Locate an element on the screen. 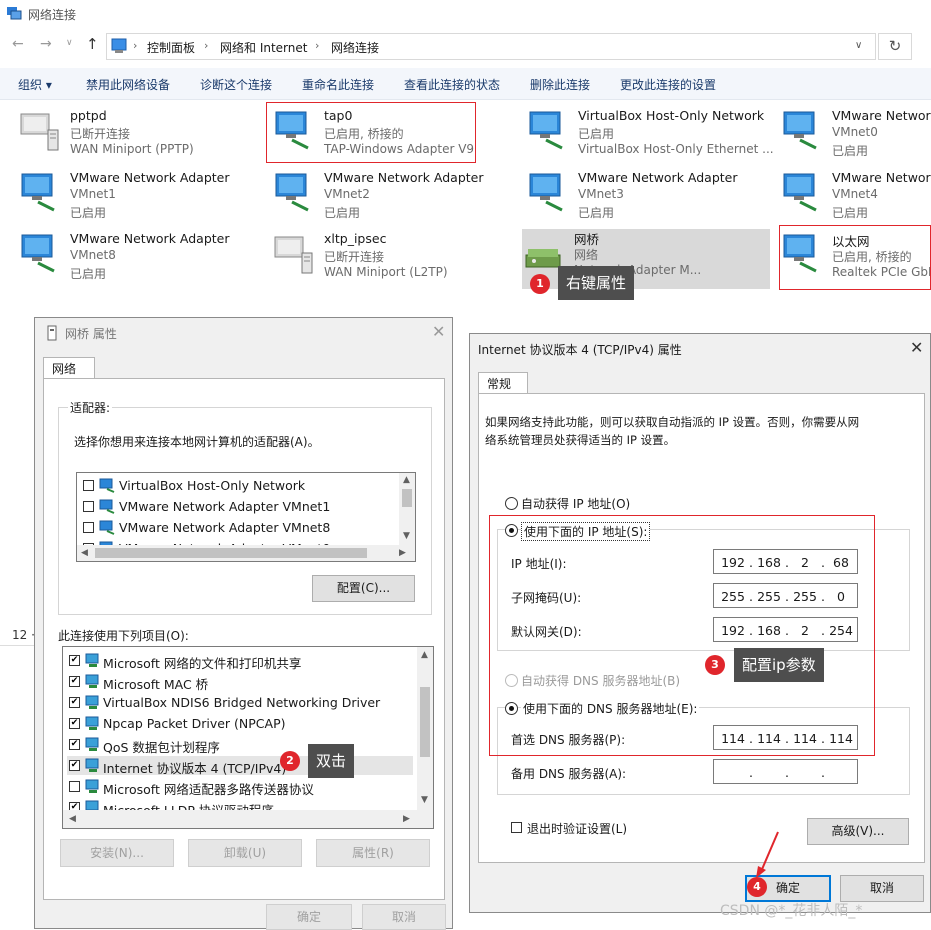 This screenshot has height=930, width=931. connection-status: VMnet3 is located at coordinates (601, 194).